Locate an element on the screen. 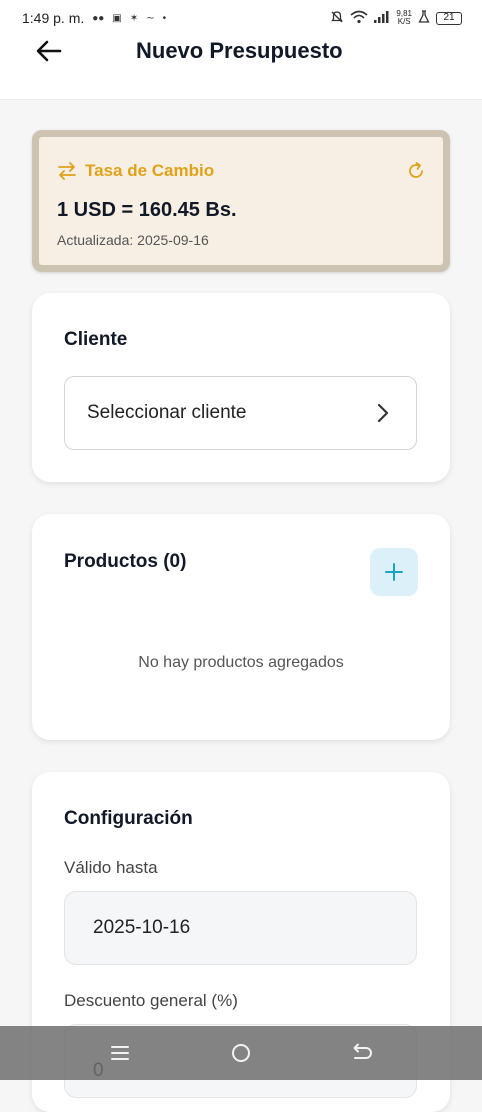 Image resolution: width=482 pixels, height=1112 pixels. home-button is located at coordinates (241, 1053).